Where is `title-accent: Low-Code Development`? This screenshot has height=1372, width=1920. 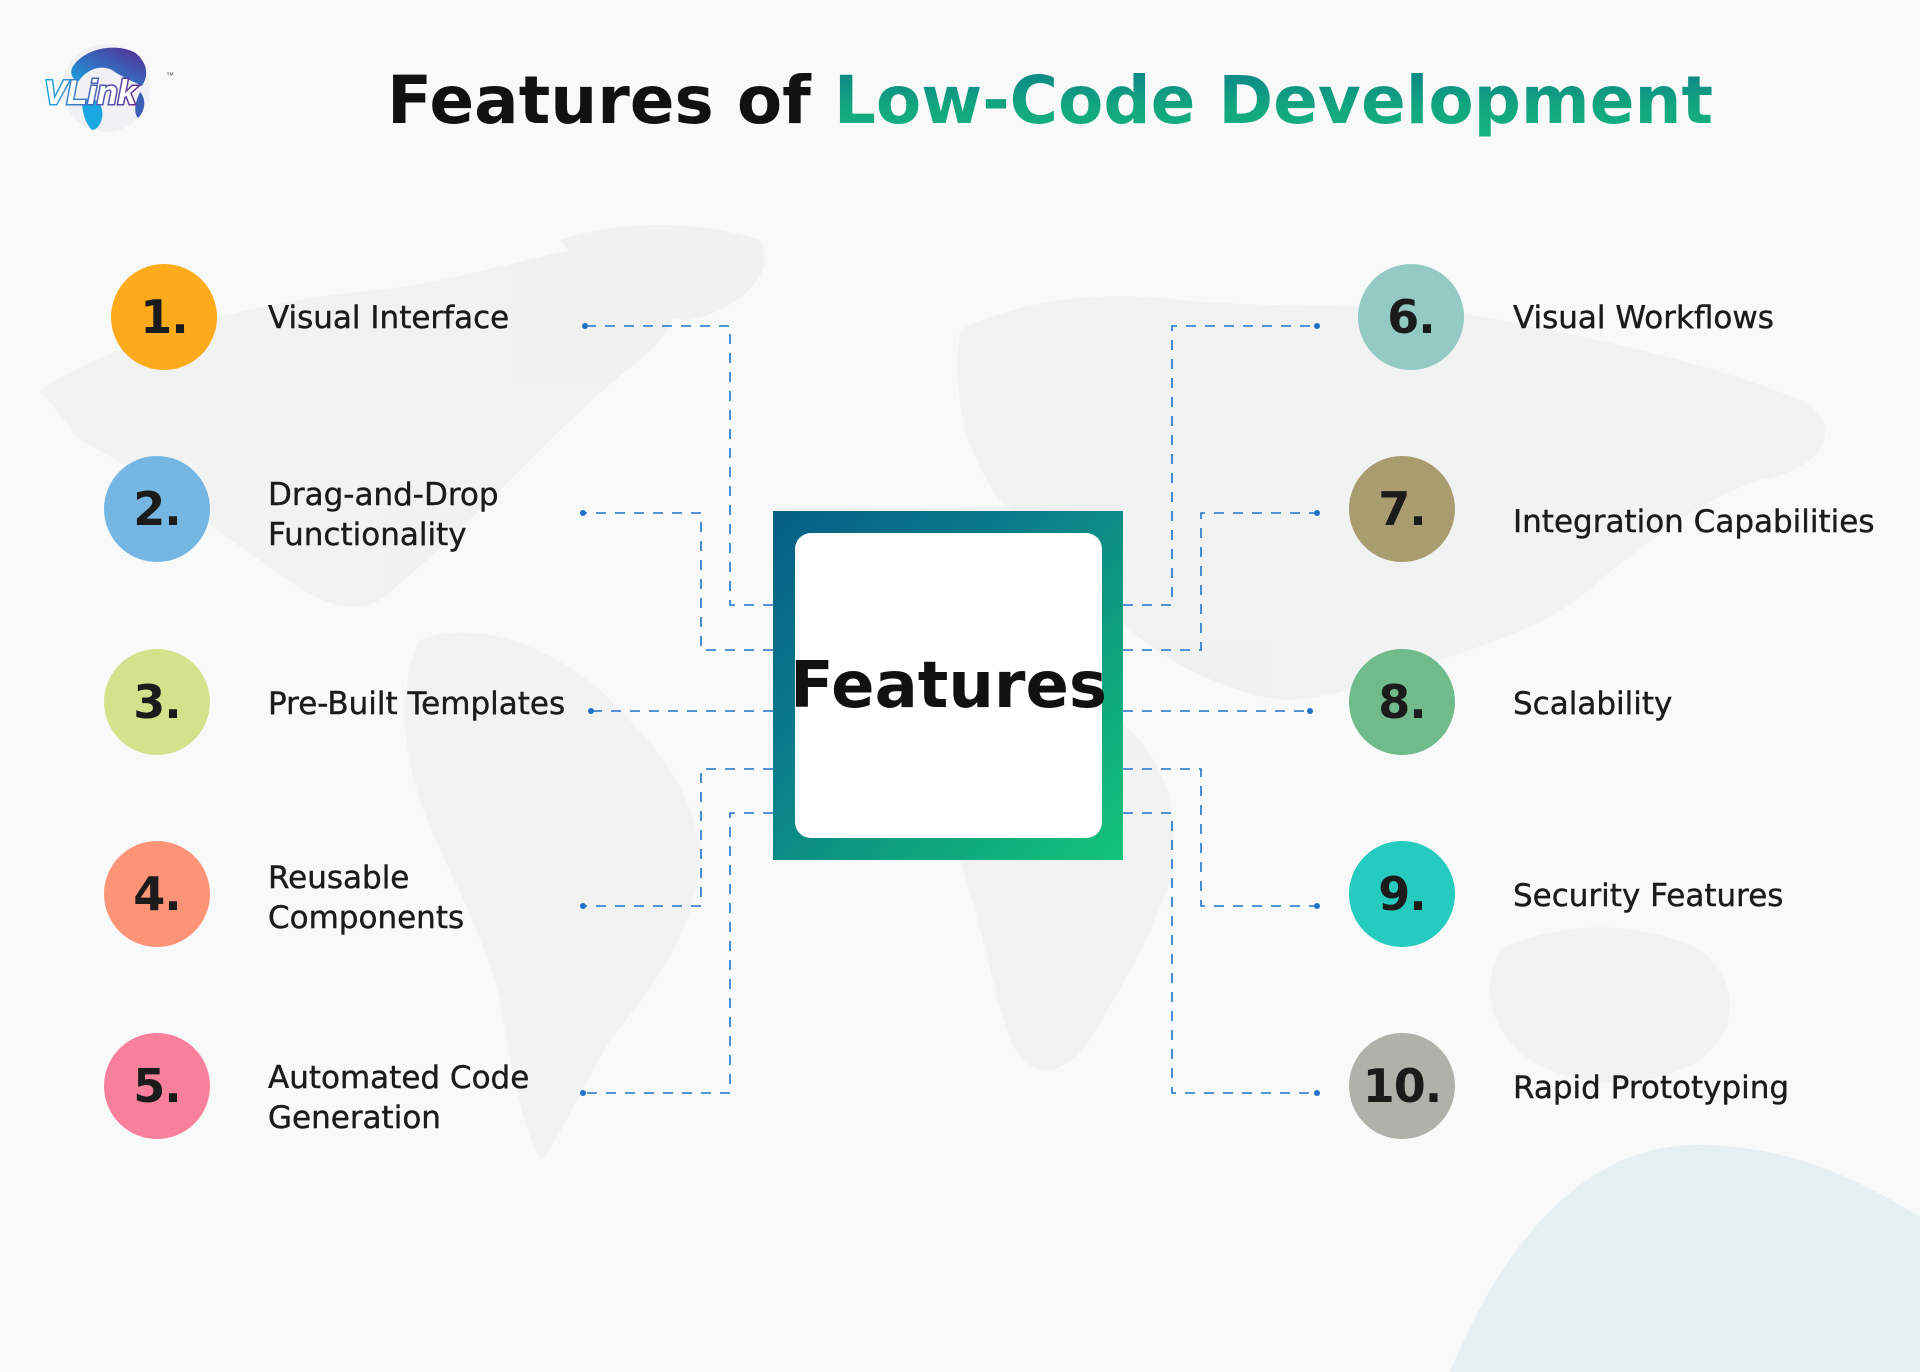 title-accent: Low-Code Development is located at coordinates (1273, 100).